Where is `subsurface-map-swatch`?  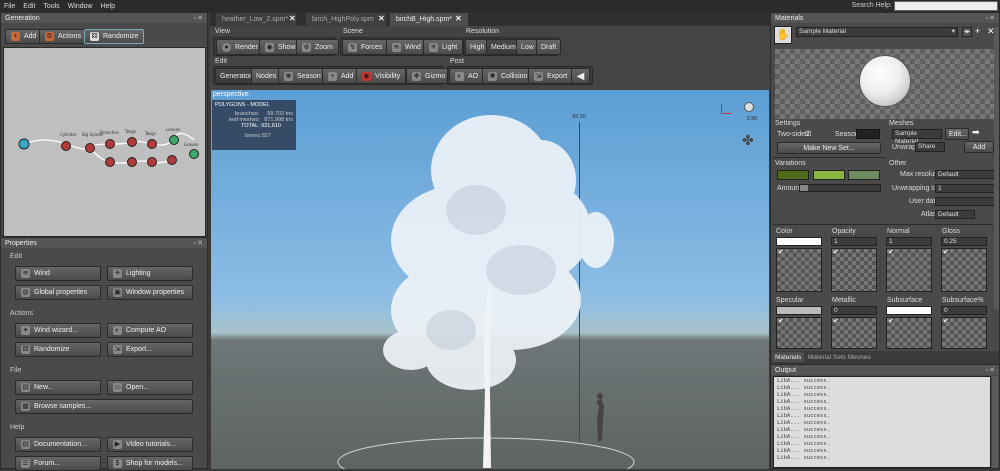 subsurface-map-swatch is located at coordinates (909, 310).